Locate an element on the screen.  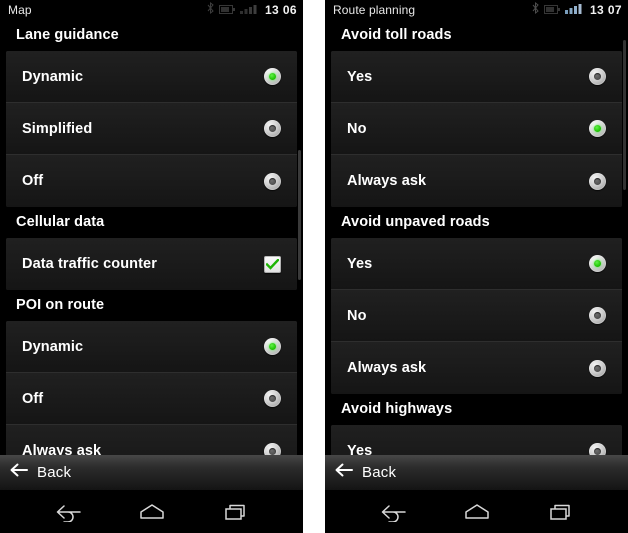
android-nav-bar-right is located at coordinates (476, 511).